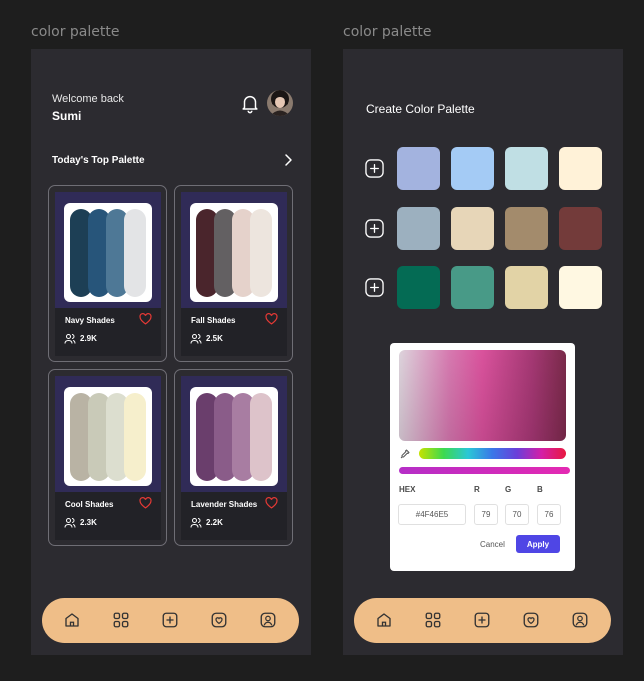 The width and height of the screenshot is (644, 681). What do you see at coordinates (405, 454) in the screenshot?
I see `eyedropper-icon` at bounding box center [405, 454].